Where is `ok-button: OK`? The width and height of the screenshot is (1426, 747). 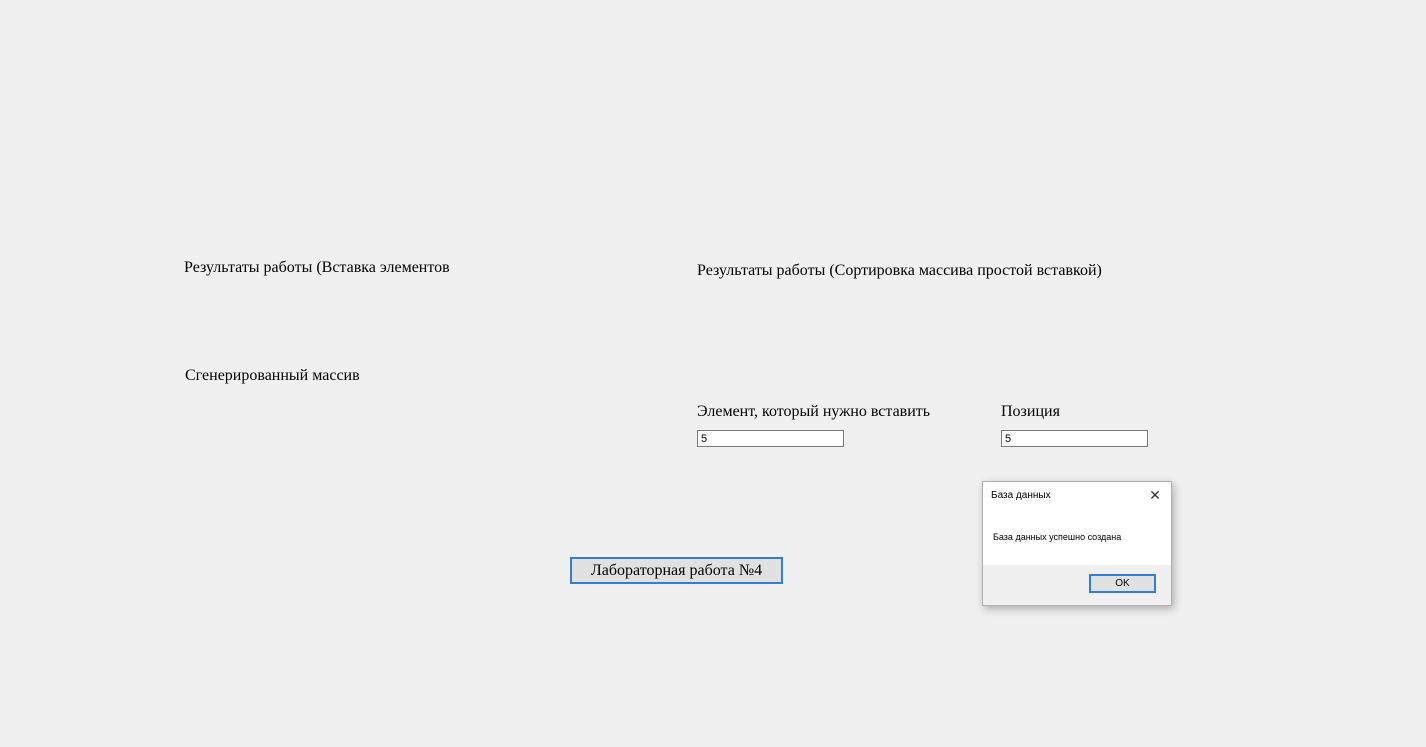 ok-button: OK is located at coordinates (1122, 583).